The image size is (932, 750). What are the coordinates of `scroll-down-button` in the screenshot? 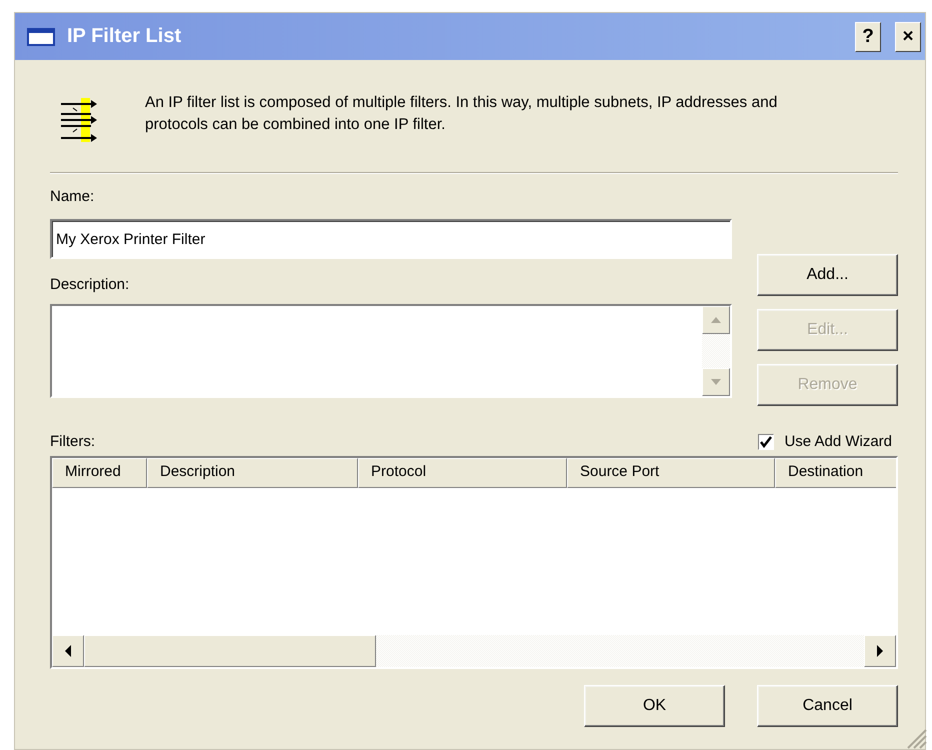 It's located at (716, 382).